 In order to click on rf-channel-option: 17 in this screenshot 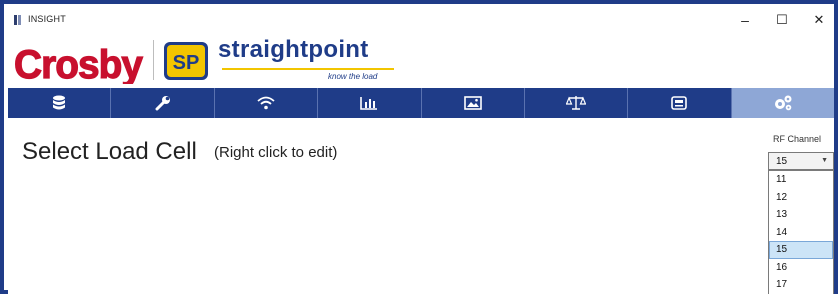, I will do `click(801, 285)`.